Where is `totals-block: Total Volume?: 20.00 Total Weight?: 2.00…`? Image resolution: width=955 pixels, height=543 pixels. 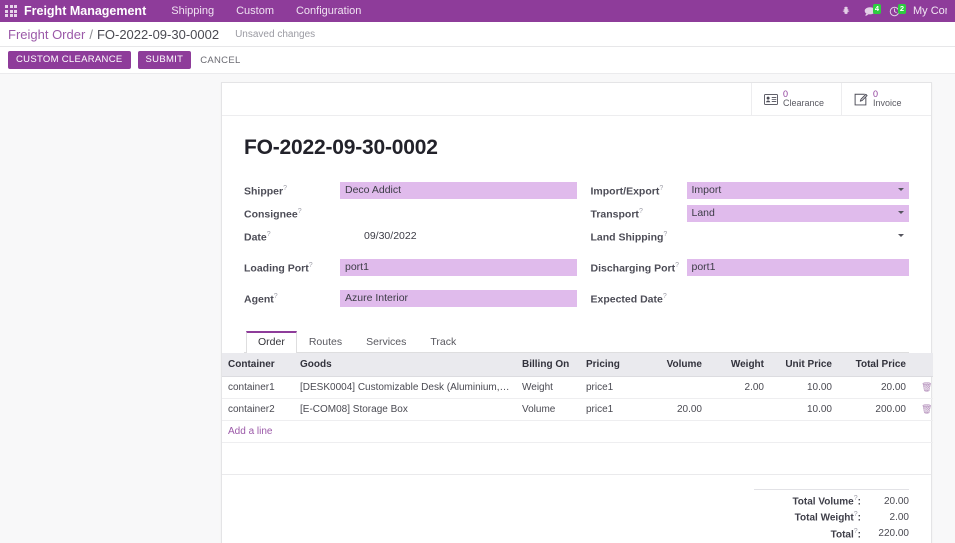
totals-block: Total Volume?: 20.00 Total Weight?: 2.00… is located at coordinates (831, 515).